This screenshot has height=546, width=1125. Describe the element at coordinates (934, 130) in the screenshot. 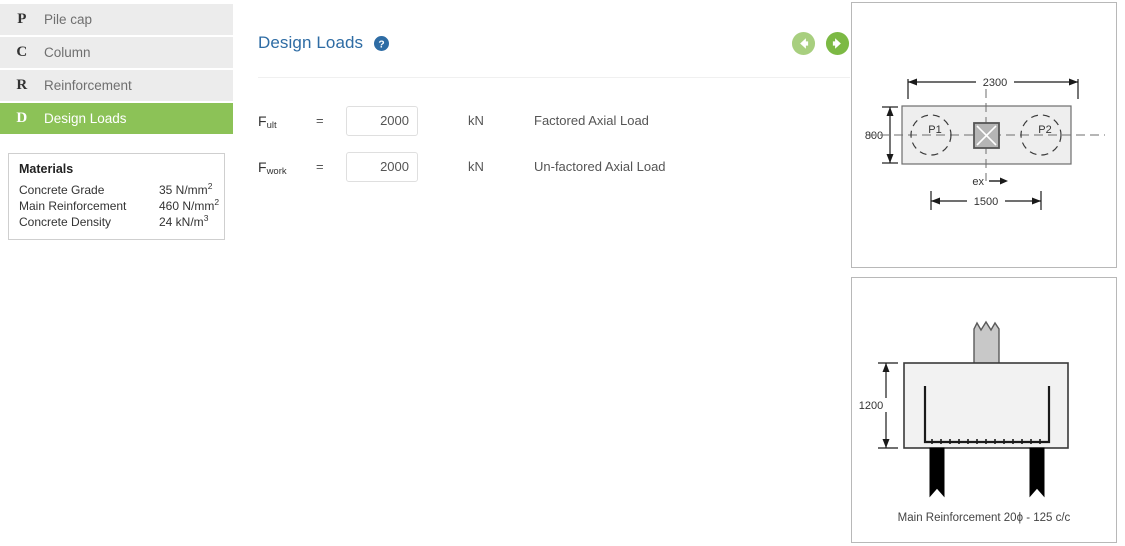

I see `pile-label-p1: P1` at that location.